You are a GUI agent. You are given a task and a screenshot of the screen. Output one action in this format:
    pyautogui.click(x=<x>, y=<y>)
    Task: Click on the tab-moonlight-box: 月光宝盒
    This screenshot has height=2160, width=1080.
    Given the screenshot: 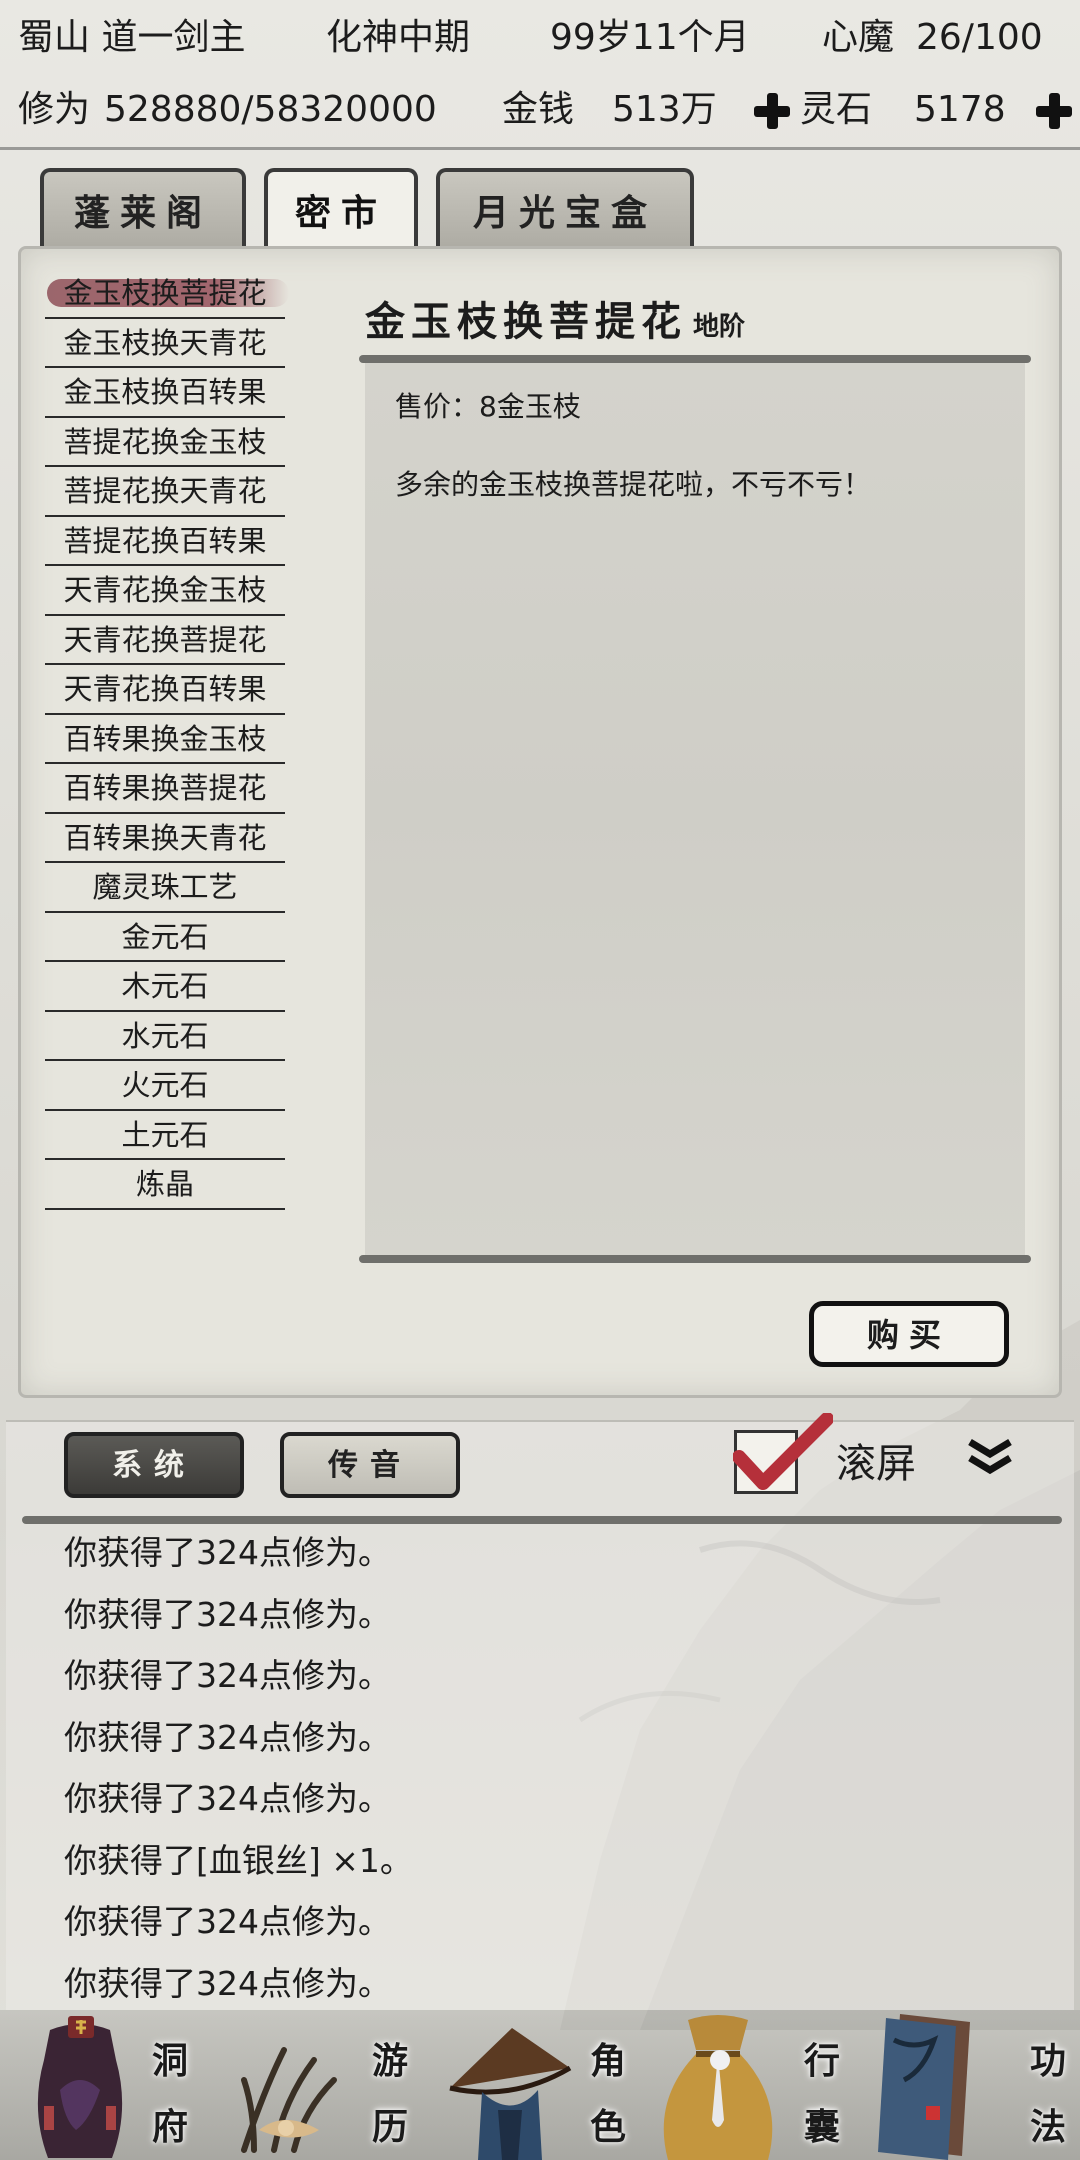 What is the action you would take?
    pyautogui.click(x=565, y=207)
    